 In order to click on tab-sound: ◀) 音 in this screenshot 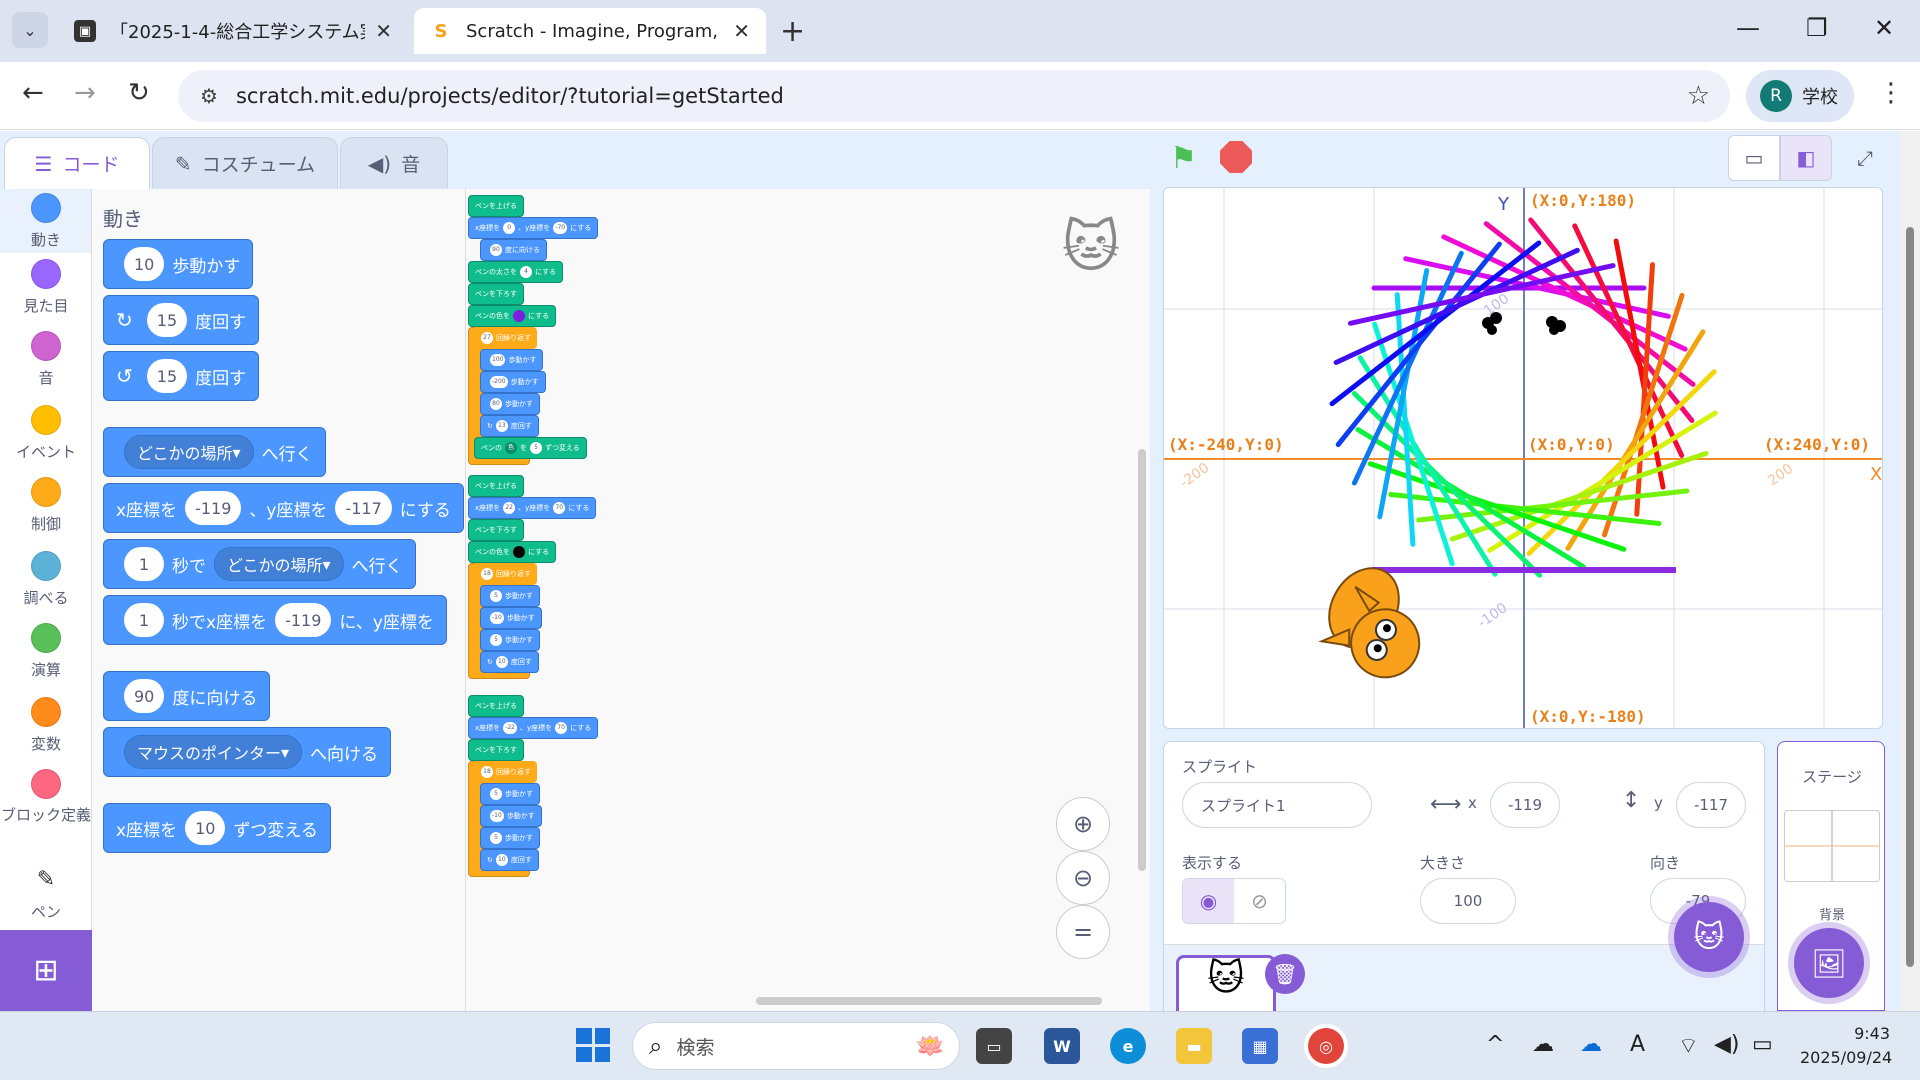, I will do `click(394, 163)`.